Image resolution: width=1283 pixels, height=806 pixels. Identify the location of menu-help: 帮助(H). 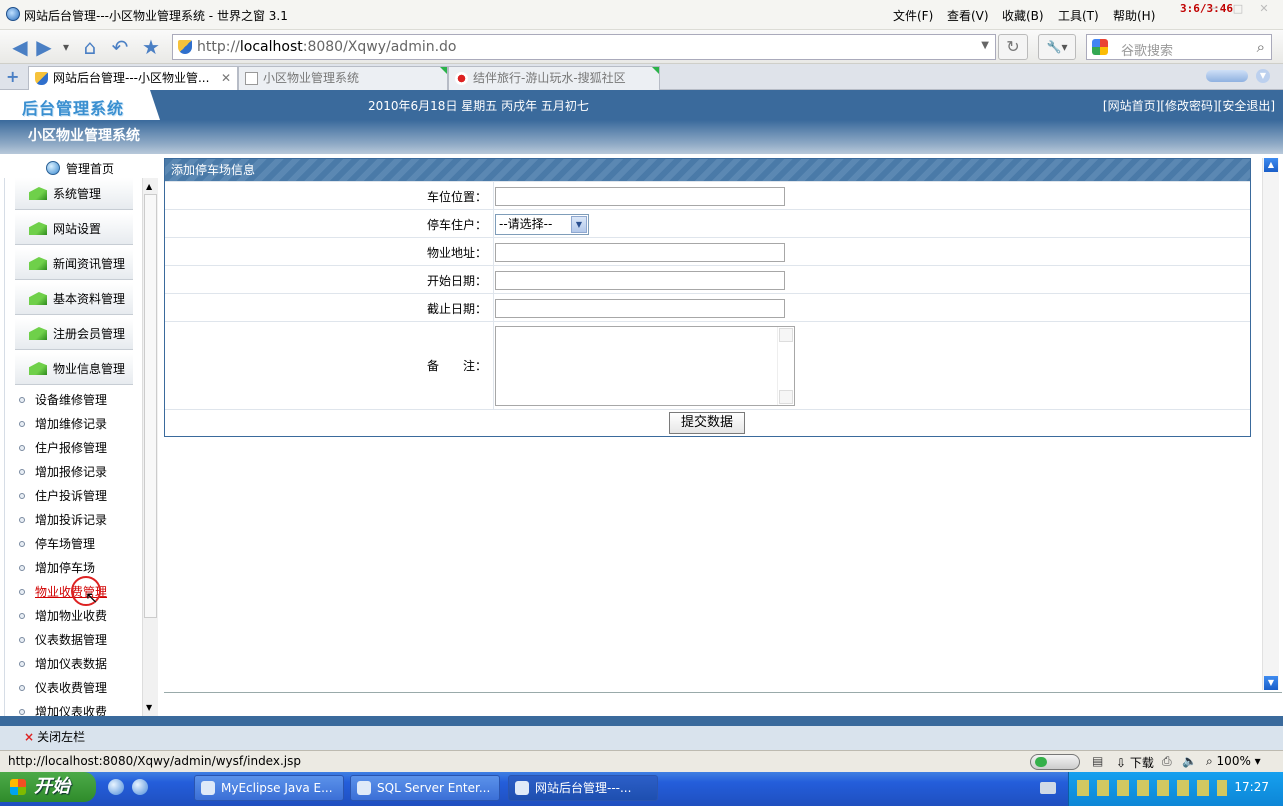
(1134, 15).